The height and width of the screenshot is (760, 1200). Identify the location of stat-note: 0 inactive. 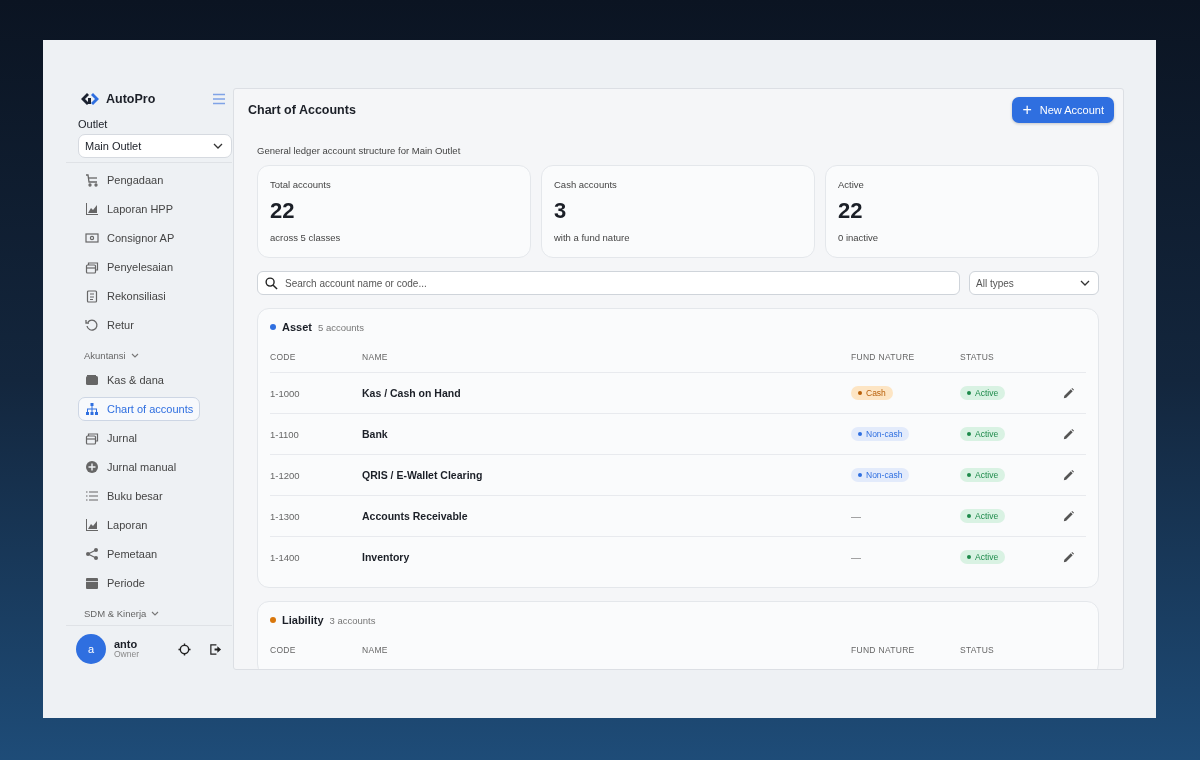
(859, 237).